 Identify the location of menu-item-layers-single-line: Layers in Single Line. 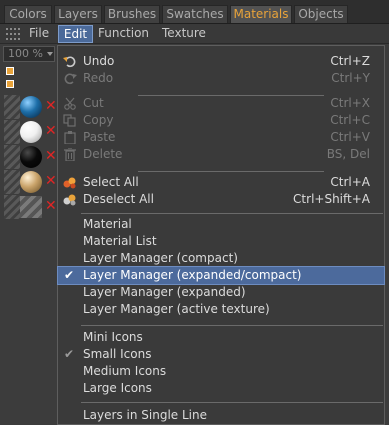
(221, 415).